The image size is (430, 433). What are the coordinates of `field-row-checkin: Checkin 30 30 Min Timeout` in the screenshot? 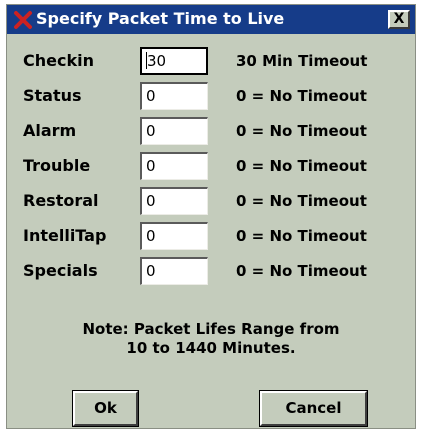 It's located at (211, 61).